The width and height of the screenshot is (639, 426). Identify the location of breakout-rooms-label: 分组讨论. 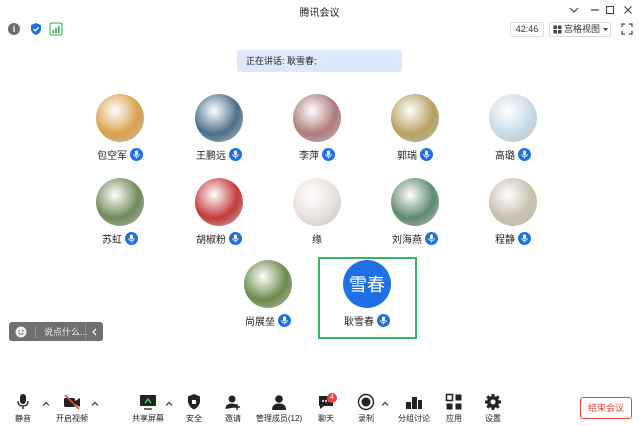
(414, 418).